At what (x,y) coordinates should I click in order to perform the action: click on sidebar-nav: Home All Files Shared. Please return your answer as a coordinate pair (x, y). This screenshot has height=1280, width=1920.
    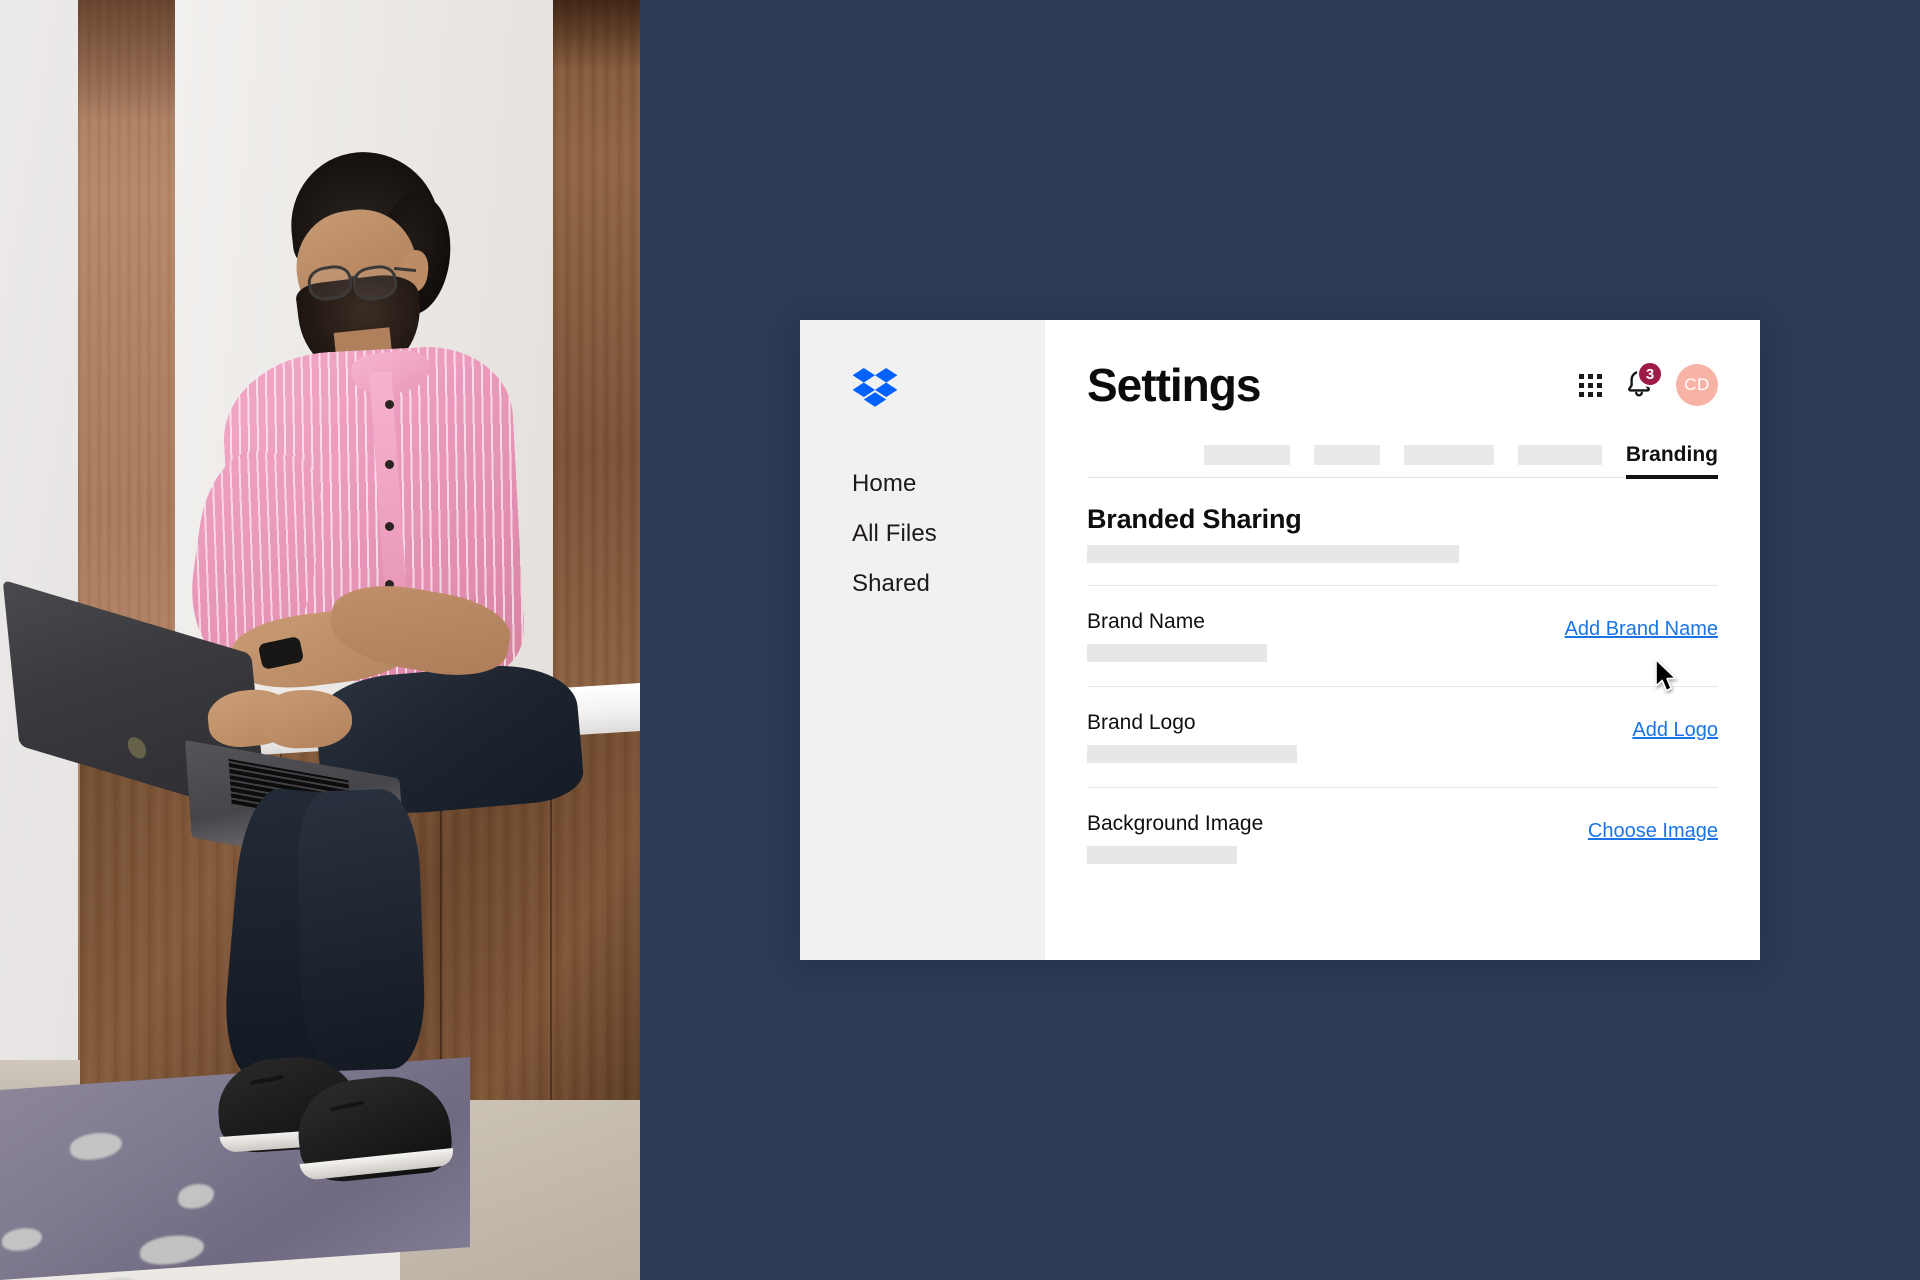
    Looking at the image, I should click on (948, 534).